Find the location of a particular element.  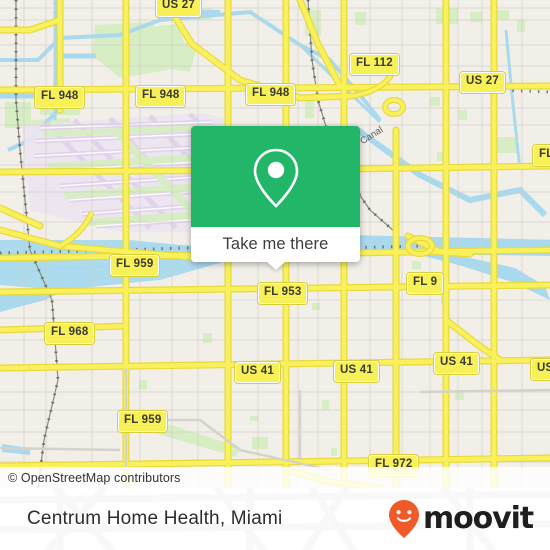

location-popup-card: Take me there is located at coordinates (275, 198).